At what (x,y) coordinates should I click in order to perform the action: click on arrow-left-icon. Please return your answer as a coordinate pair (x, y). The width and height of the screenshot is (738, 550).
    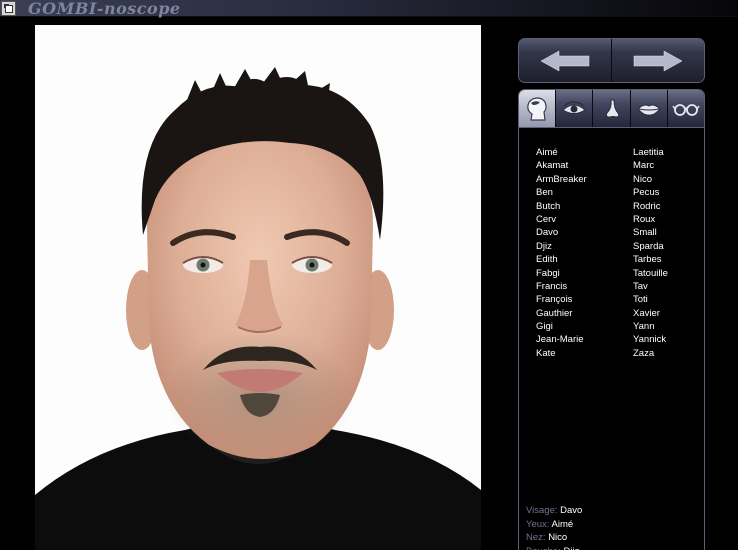
    Looking at the image, I should click on (565, 60).